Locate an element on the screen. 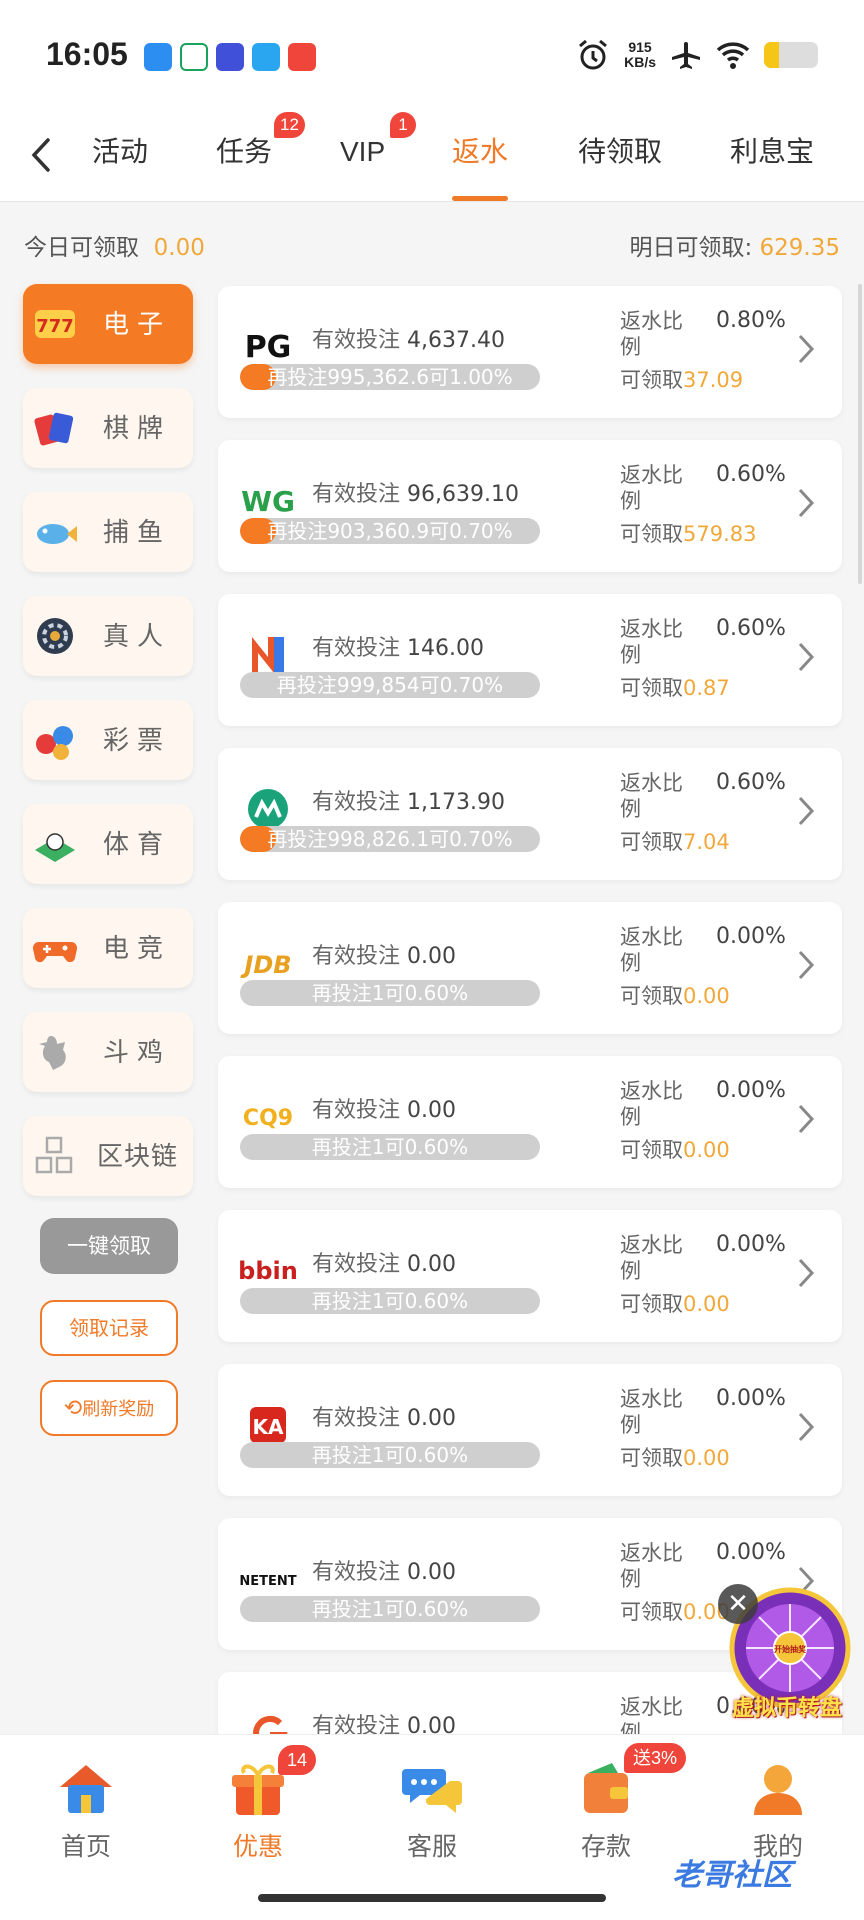  nav-support: 客服 is located at coordinates (432, 1811).